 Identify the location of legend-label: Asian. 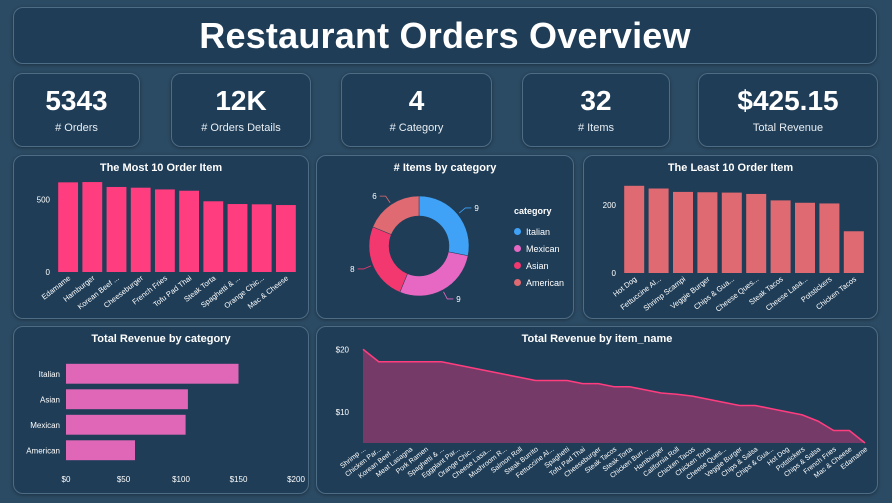
(537, 265).